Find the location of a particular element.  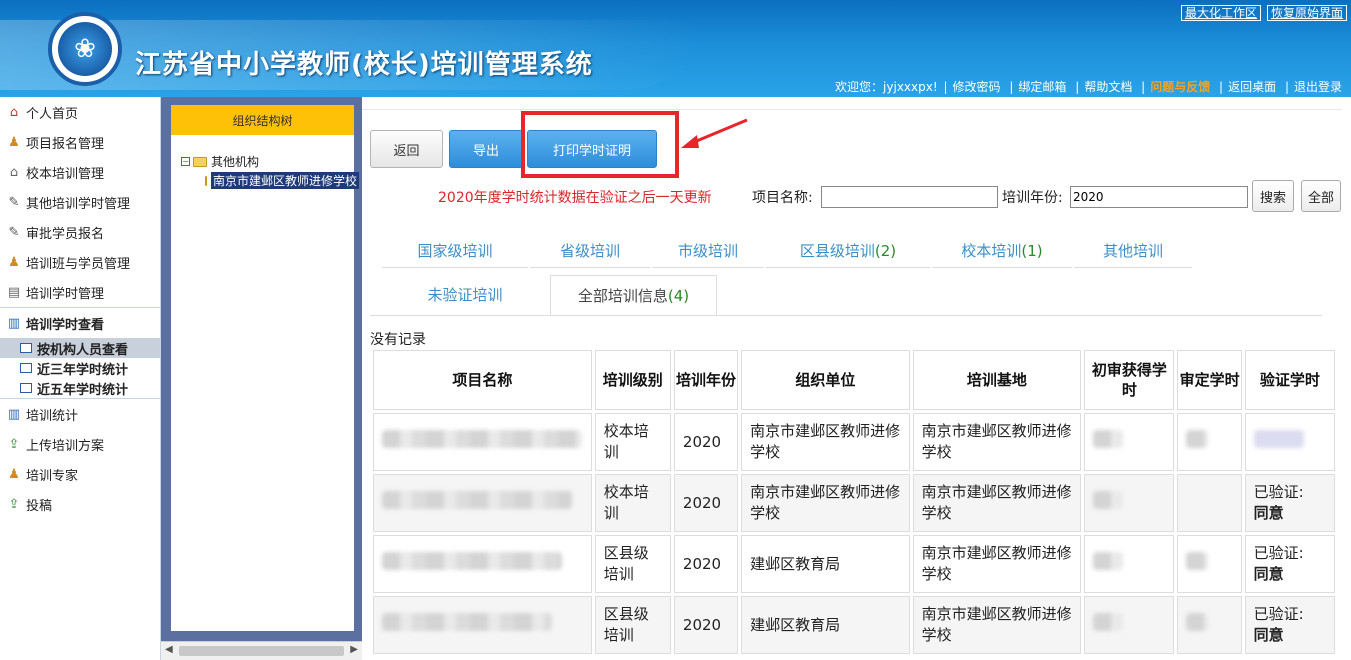

sidebar-item-upload-plan: ⇪ 上传培训方案 is located at coordinates (80, 444).